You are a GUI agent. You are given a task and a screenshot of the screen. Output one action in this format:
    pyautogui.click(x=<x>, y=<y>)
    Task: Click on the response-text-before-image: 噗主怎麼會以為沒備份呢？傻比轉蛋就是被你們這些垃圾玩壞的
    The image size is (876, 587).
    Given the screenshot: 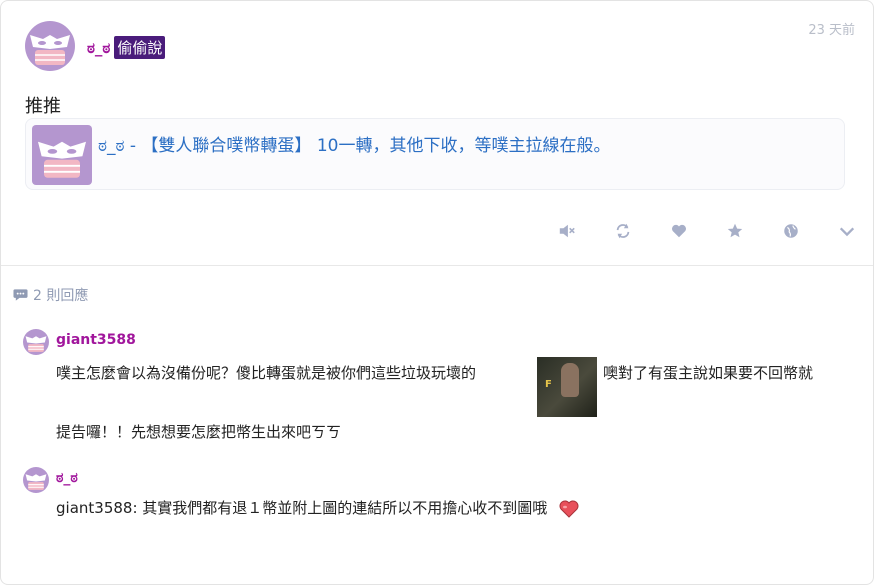 What is the action you would take?
    pyautogui.click(x=266, y=373)
    